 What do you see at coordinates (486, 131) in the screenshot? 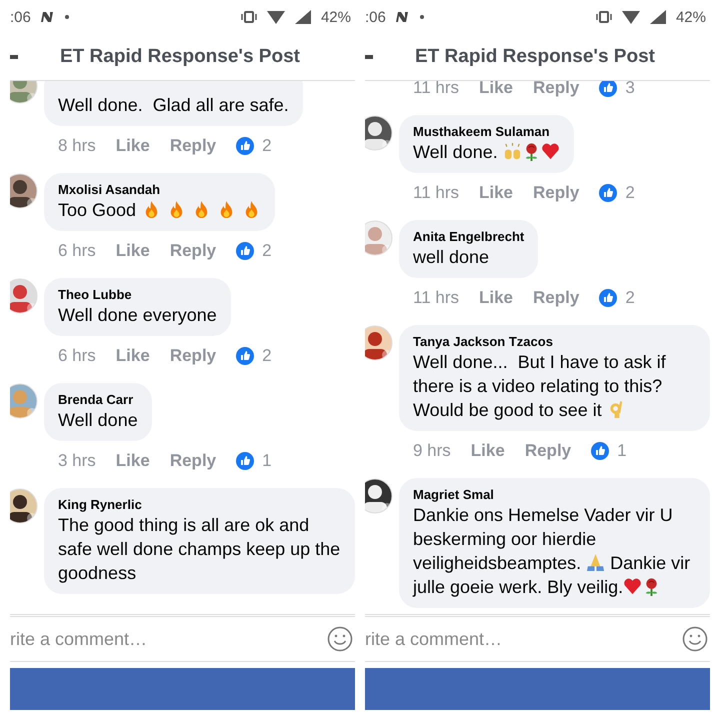
I see `commenter-name: Musthakeem Sulaman` at bounding box center [486, 131].